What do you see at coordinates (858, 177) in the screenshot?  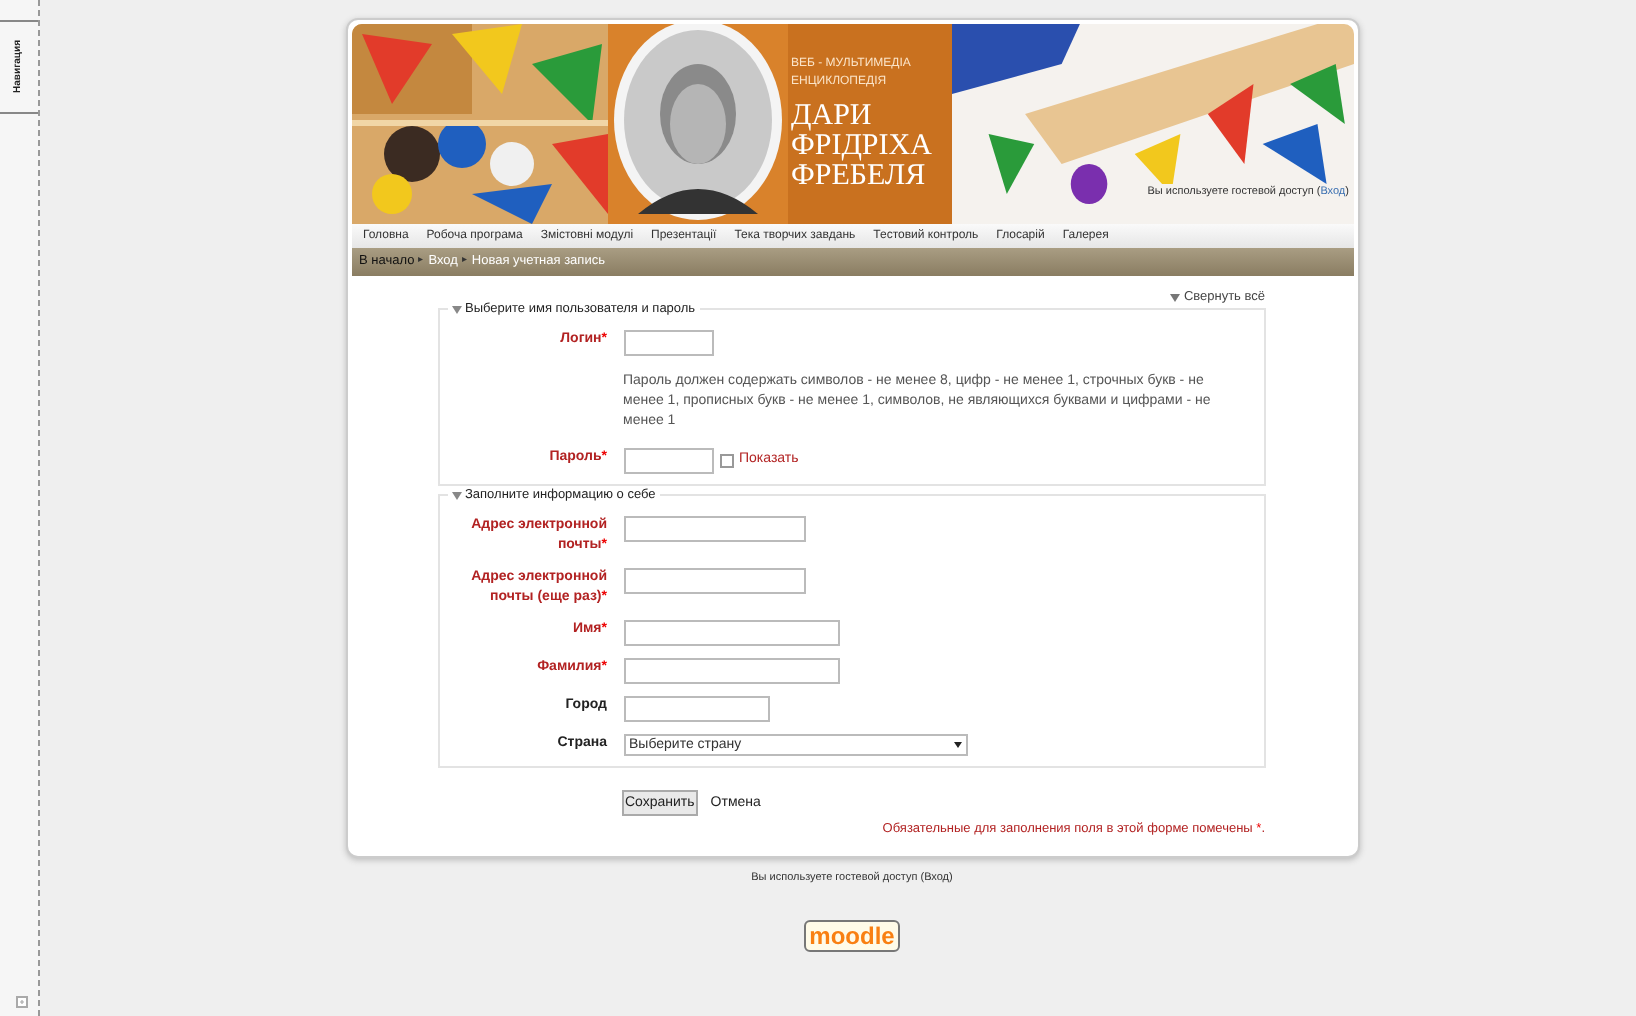 I see `banner-title: ФРЕБЕЛЯ` at bounding box center [858, 177].